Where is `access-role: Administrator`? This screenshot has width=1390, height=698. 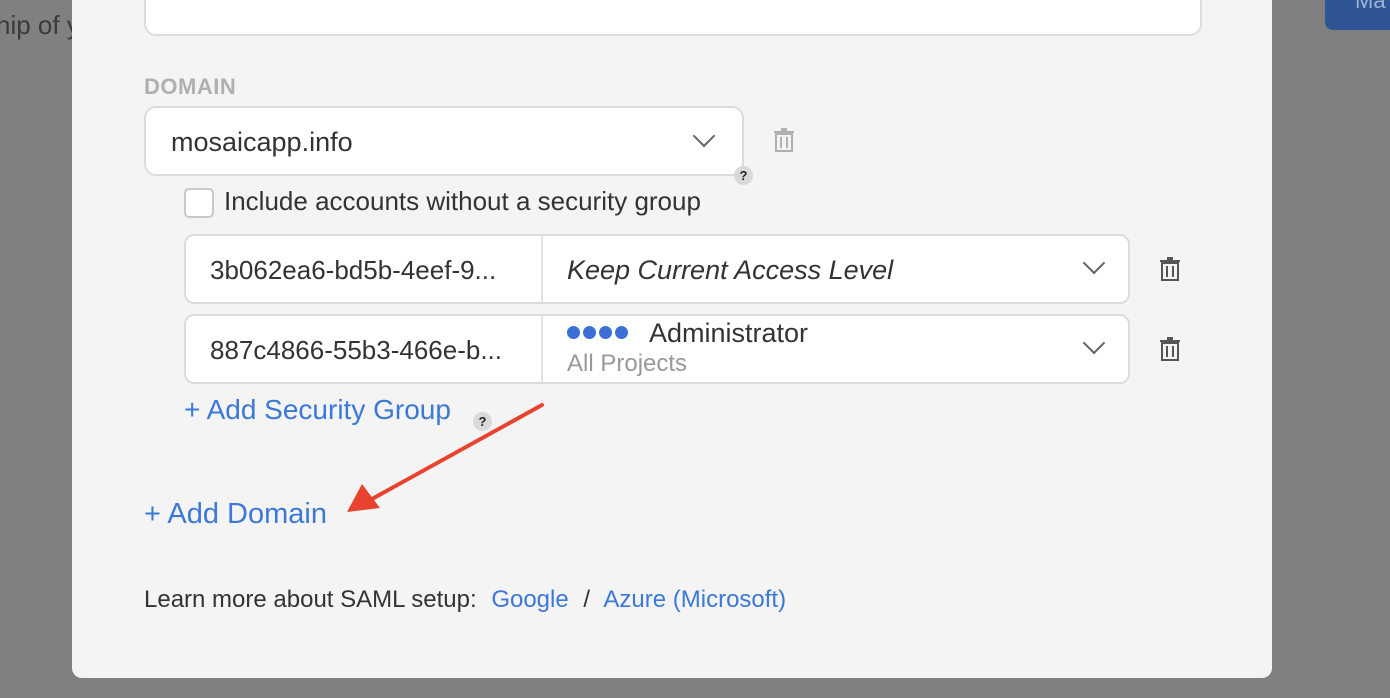 access-role: Administrator is located at coordinates (728, 333).